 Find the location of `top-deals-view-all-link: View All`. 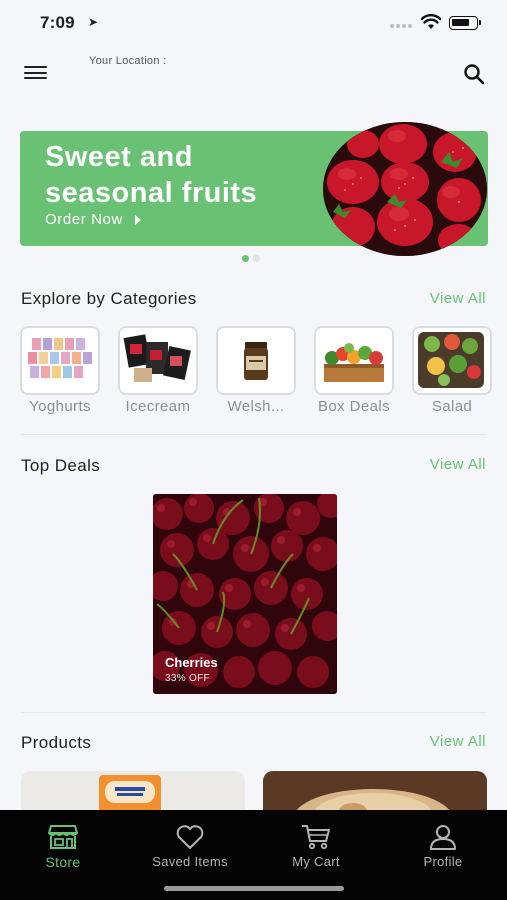

top-deals-view-all-link: View All is located at coordinates (458, 464).